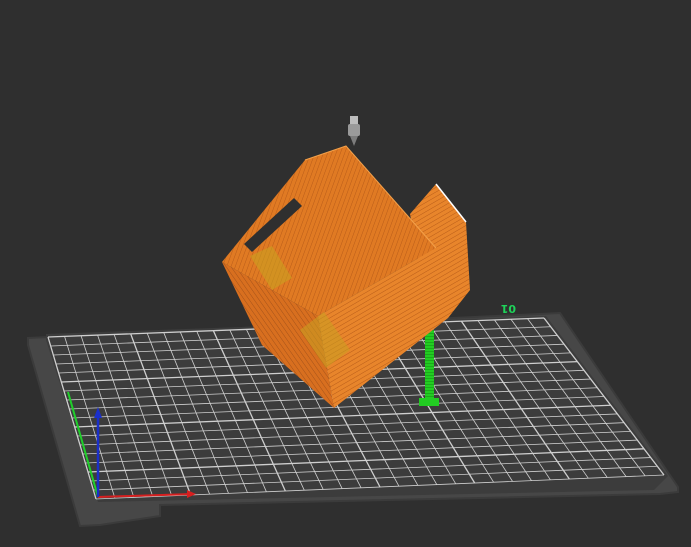 The width and height of the screenshot is (691, 547). What do you see at coordinates (429, 366) in the screenshot?
I see `support-pillar-lower` at bounding box center [429, 366].